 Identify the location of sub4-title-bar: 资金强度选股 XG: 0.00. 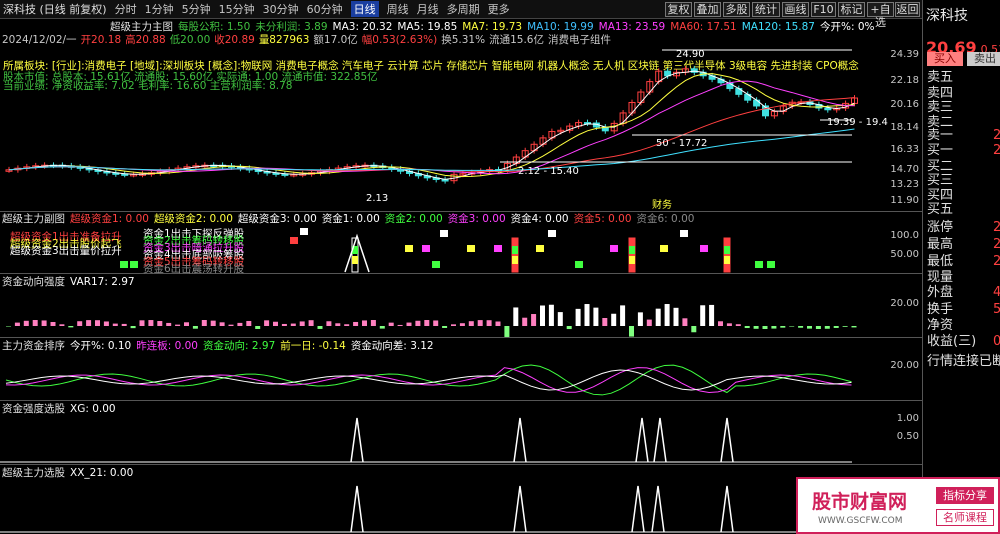
(59, 409).